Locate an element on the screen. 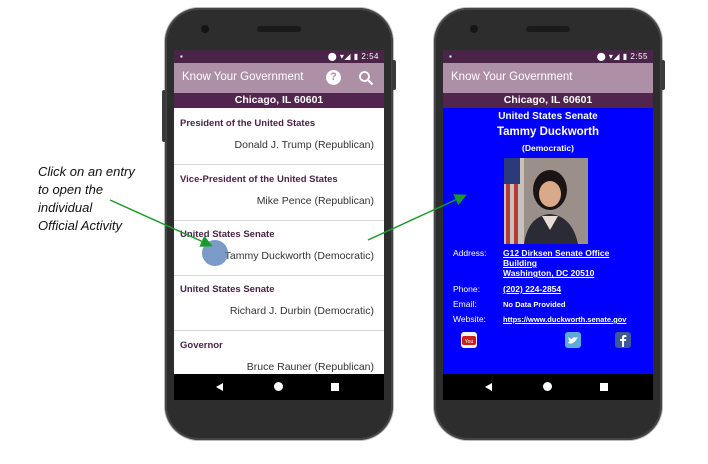 This screenshot has width=708, height=464. address-label: Address: is located at coordinates (470, 253).